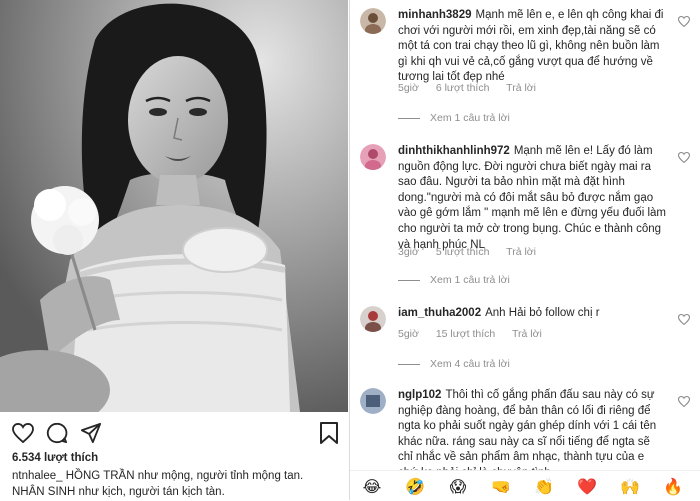  What do you see at coordinates (415, 487) in the screenshot?
I see `emoji-rofl: 🤣` at bounding box center [415, 487].